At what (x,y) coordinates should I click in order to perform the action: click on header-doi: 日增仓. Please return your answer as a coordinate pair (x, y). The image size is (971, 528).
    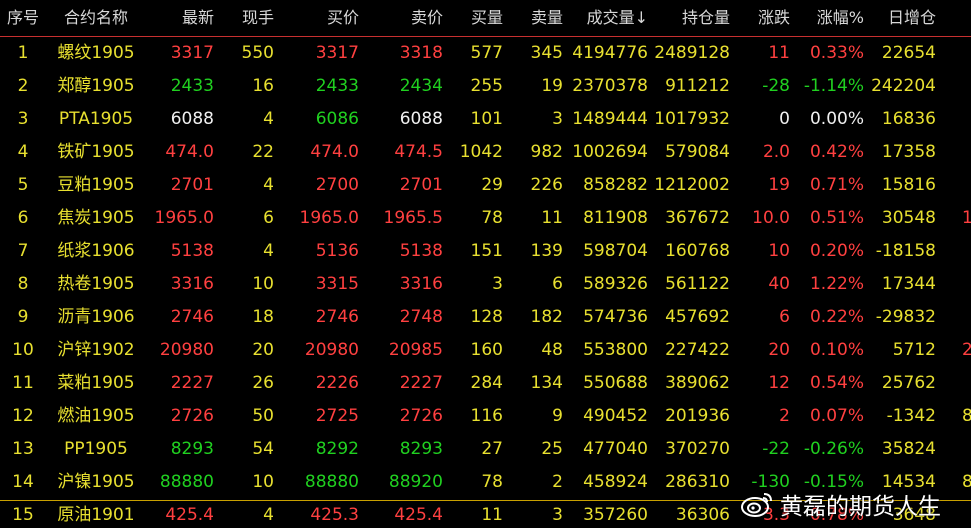
    Looking at the image, I should click on (902, 18).